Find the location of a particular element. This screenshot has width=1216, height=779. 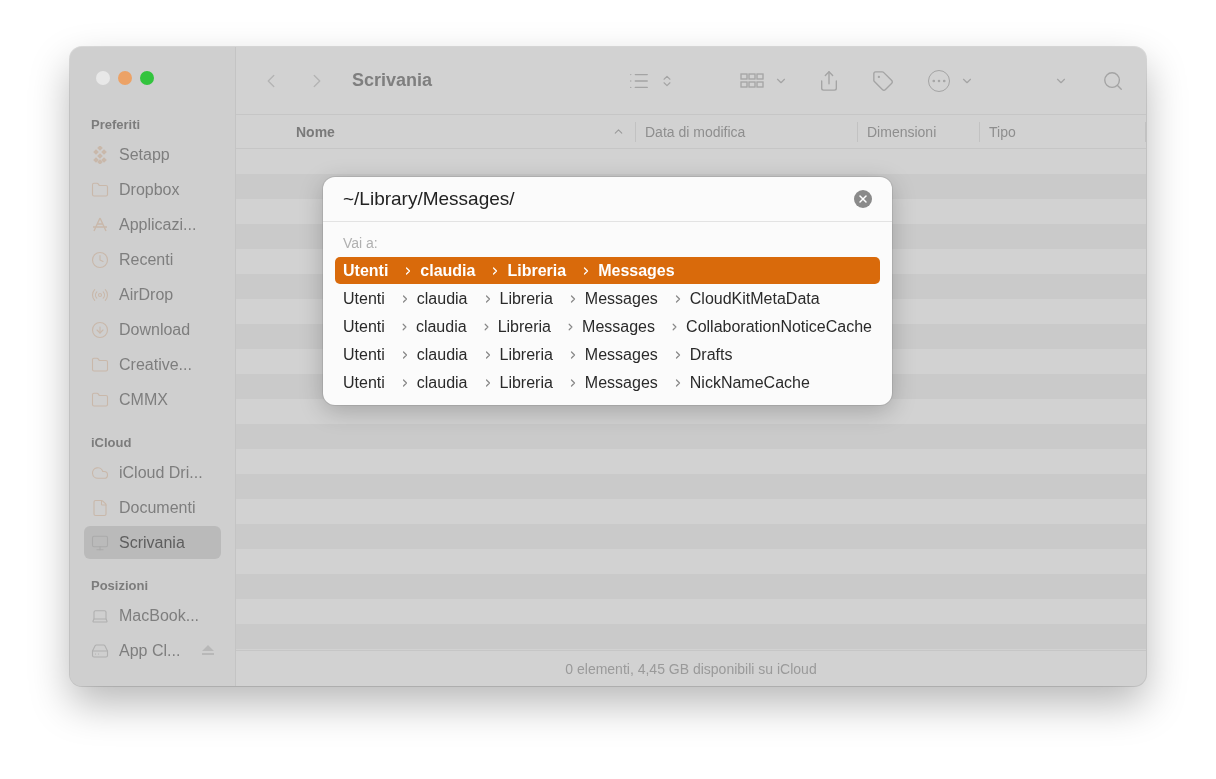

sidebar-item: CMMX is located at coordinates (152, 399).